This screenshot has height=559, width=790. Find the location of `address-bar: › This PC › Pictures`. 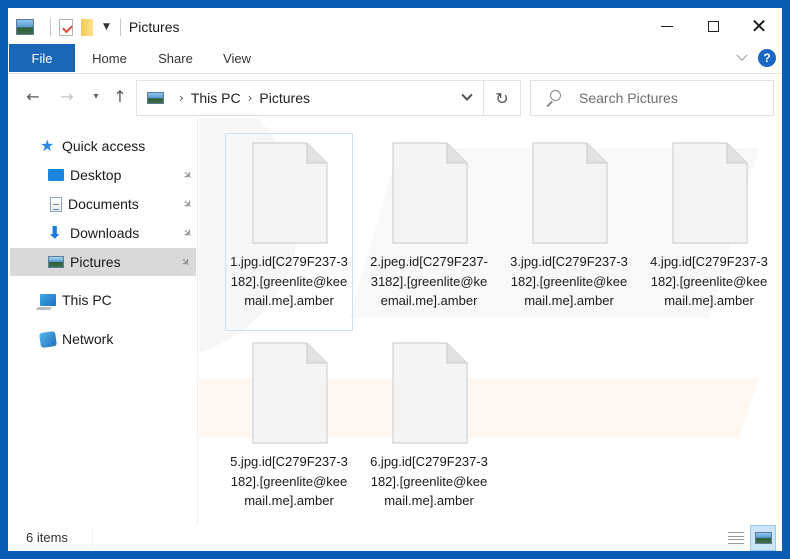

address-bar: › This PC › Pictures is located at coordinates (310, 98).